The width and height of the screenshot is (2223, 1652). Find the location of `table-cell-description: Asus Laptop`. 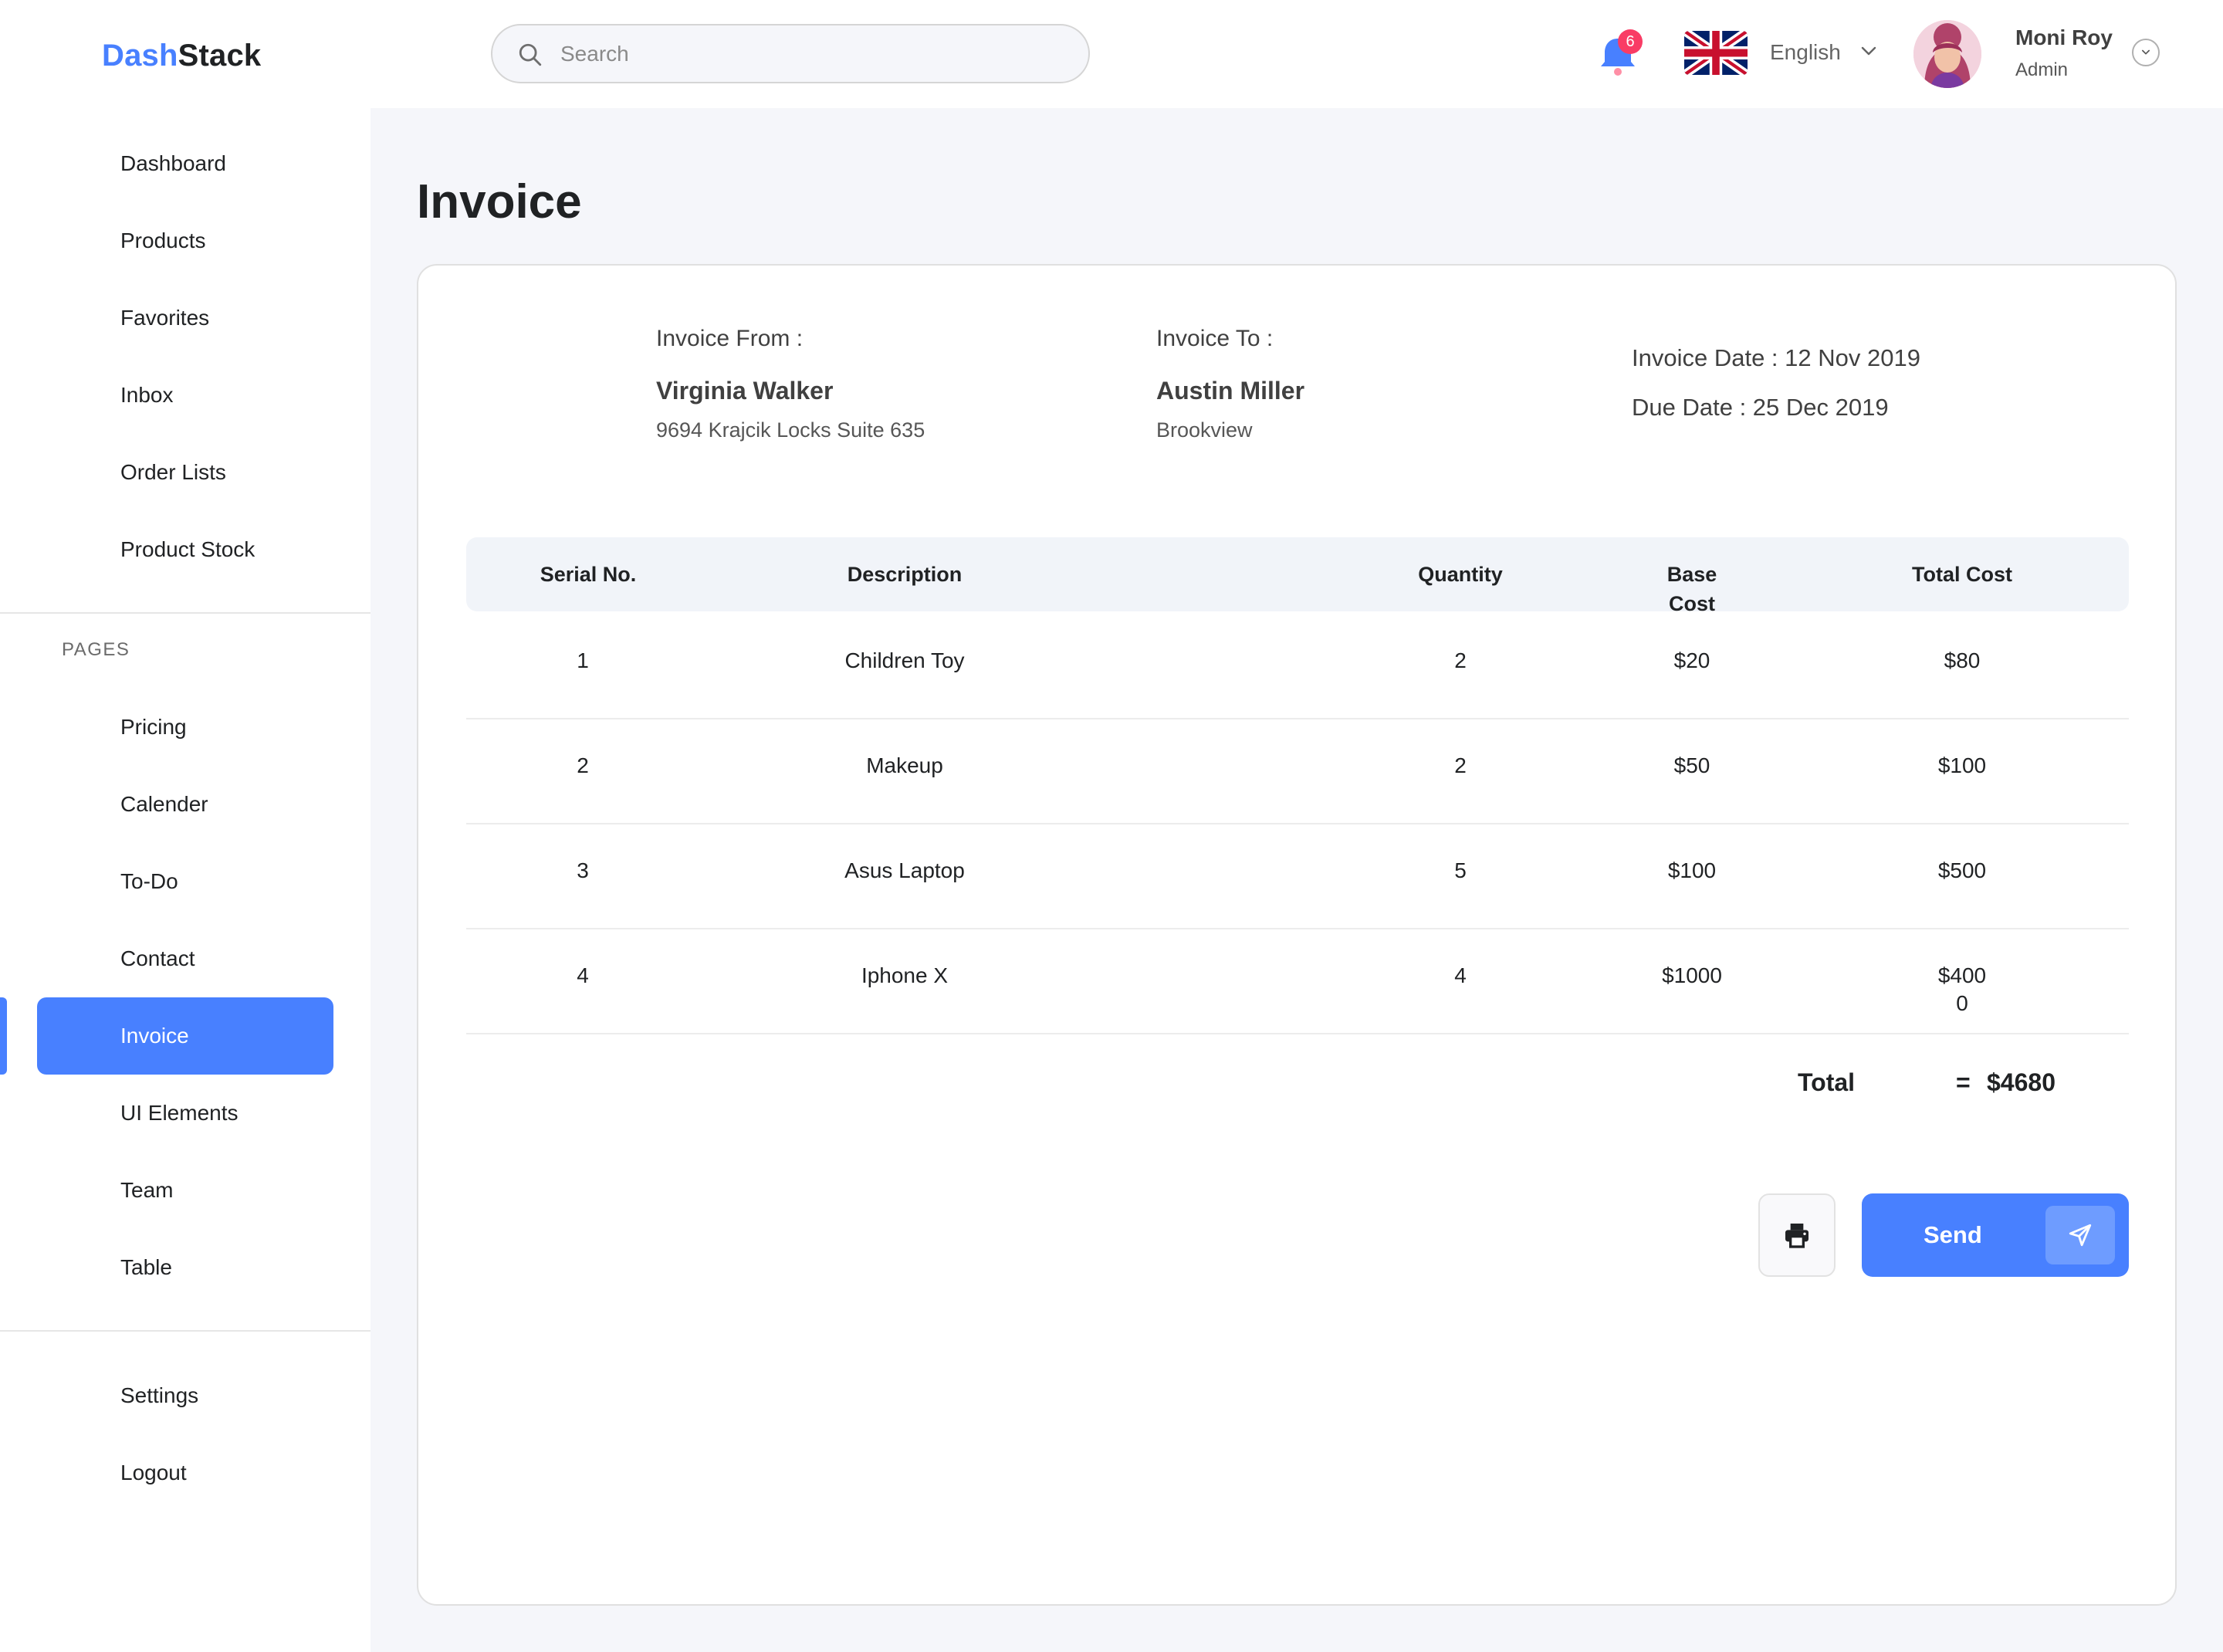

table-cell-description: Asus Laptop is located at coordinates (904, 870).